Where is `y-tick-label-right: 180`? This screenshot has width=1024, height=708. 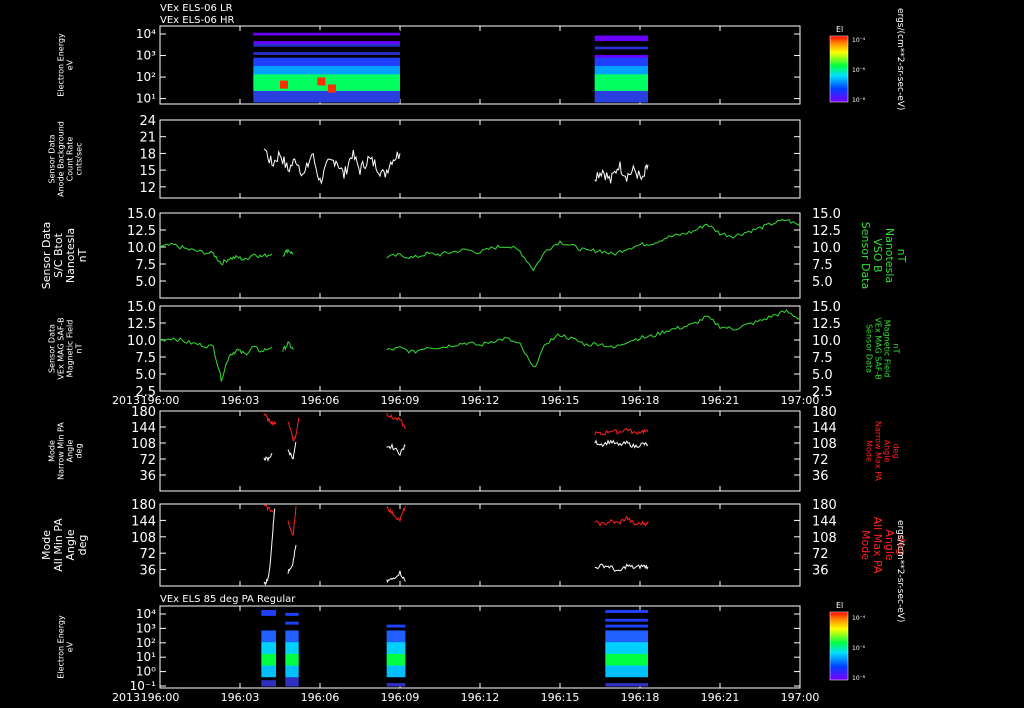 y-tick-label-right: 180 is located at coordinates (824, 505).